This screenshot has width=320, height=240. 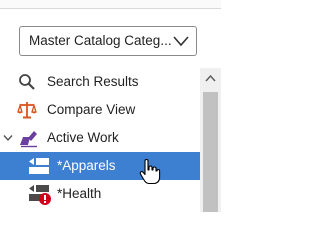 I want to click on scrollbar-thumb, so click(x=210, y=152).